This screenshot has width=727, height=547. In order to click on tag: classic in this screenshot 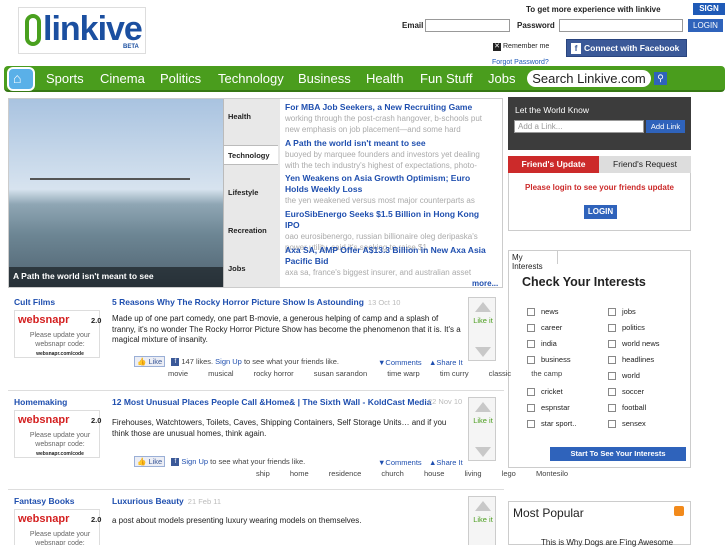, I will do `click(500, 373)`.